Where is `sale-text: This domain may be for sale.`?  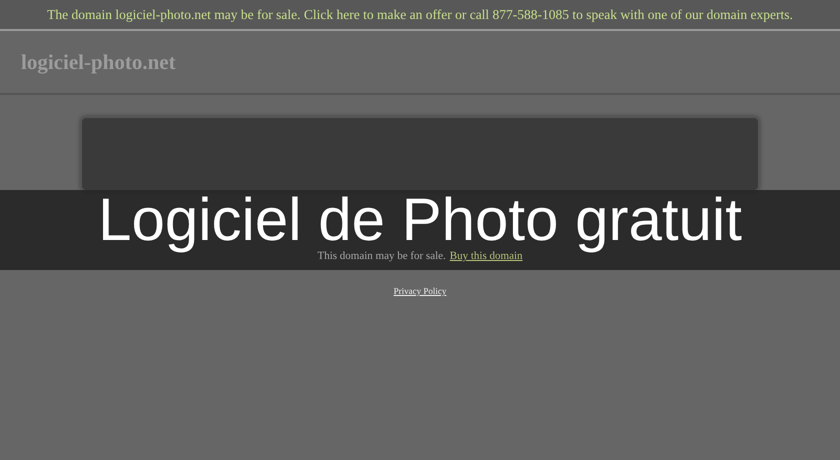 sale-text: This domain may be for sale. is located at coordinates (381, 256).